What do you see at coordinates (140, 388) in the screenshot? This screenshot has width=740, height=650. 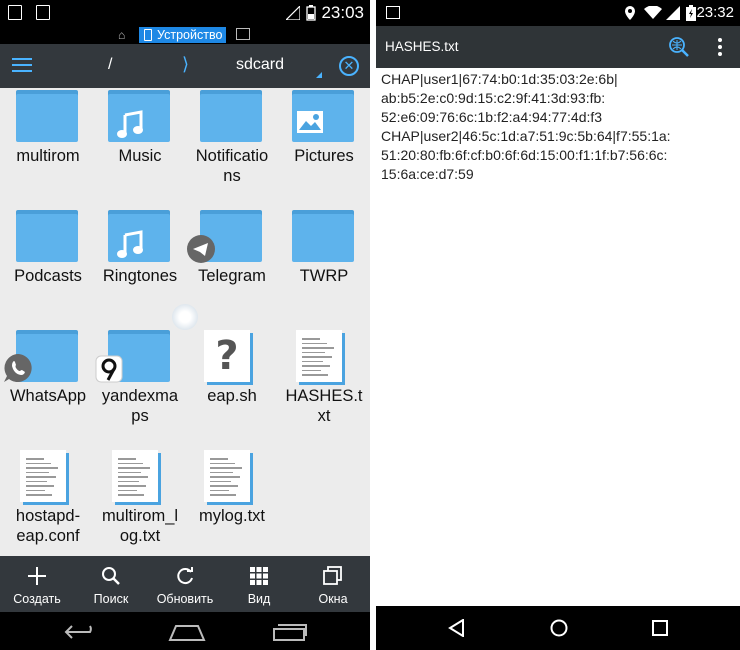 I see `folder-item: yandexma ps` at bounding box center [140, 388].